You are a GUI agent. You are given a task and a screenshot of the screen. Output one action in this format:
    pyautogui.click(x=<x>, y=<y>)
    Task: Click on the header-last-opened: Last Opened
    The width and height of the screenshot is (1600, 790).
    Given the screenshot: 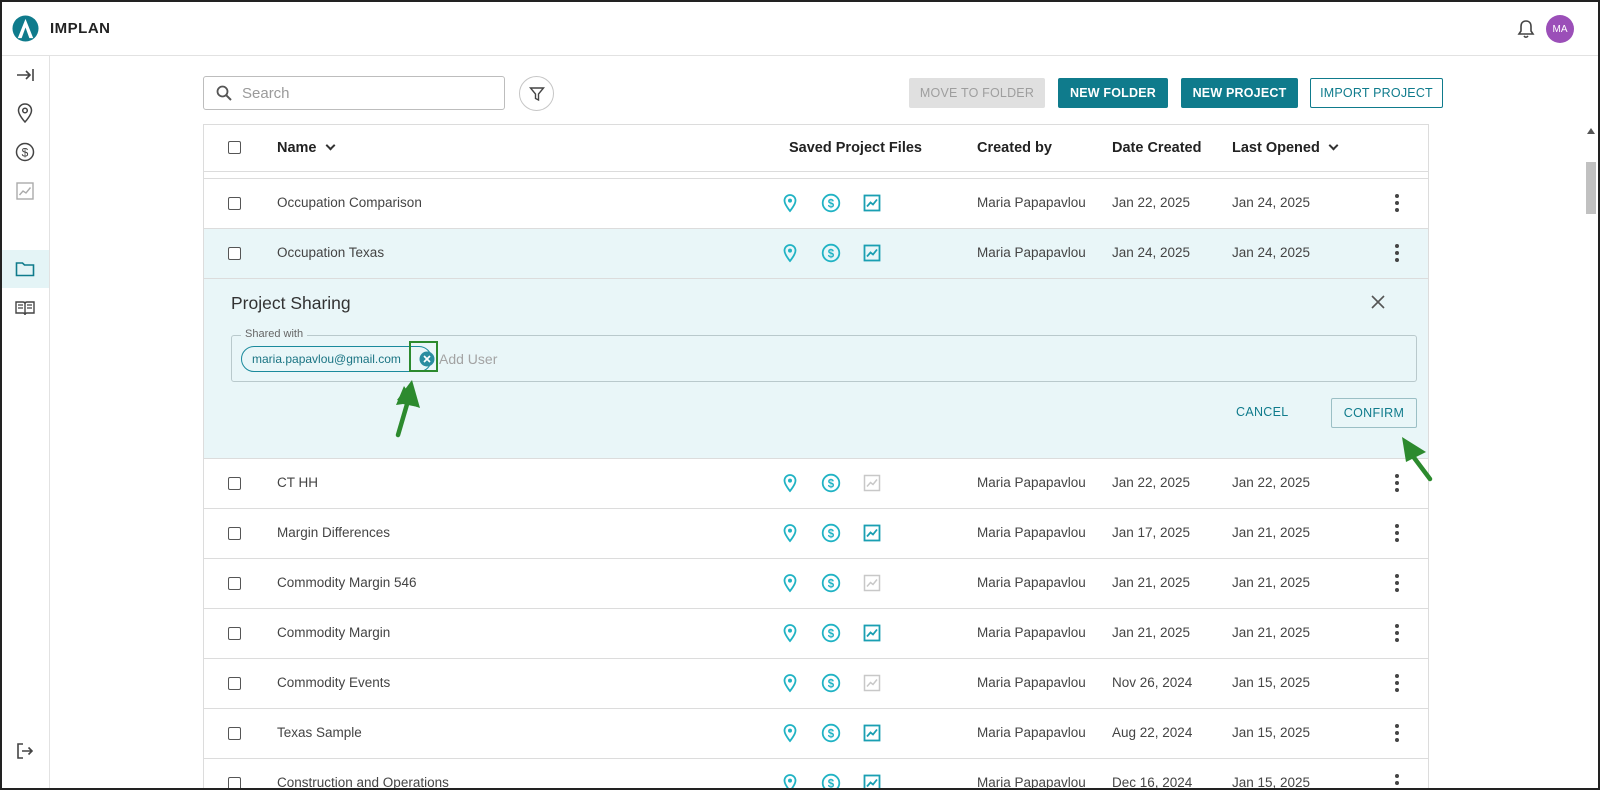 What is the action you would take?
    pyautogui.click(x=1285, y=148)
    